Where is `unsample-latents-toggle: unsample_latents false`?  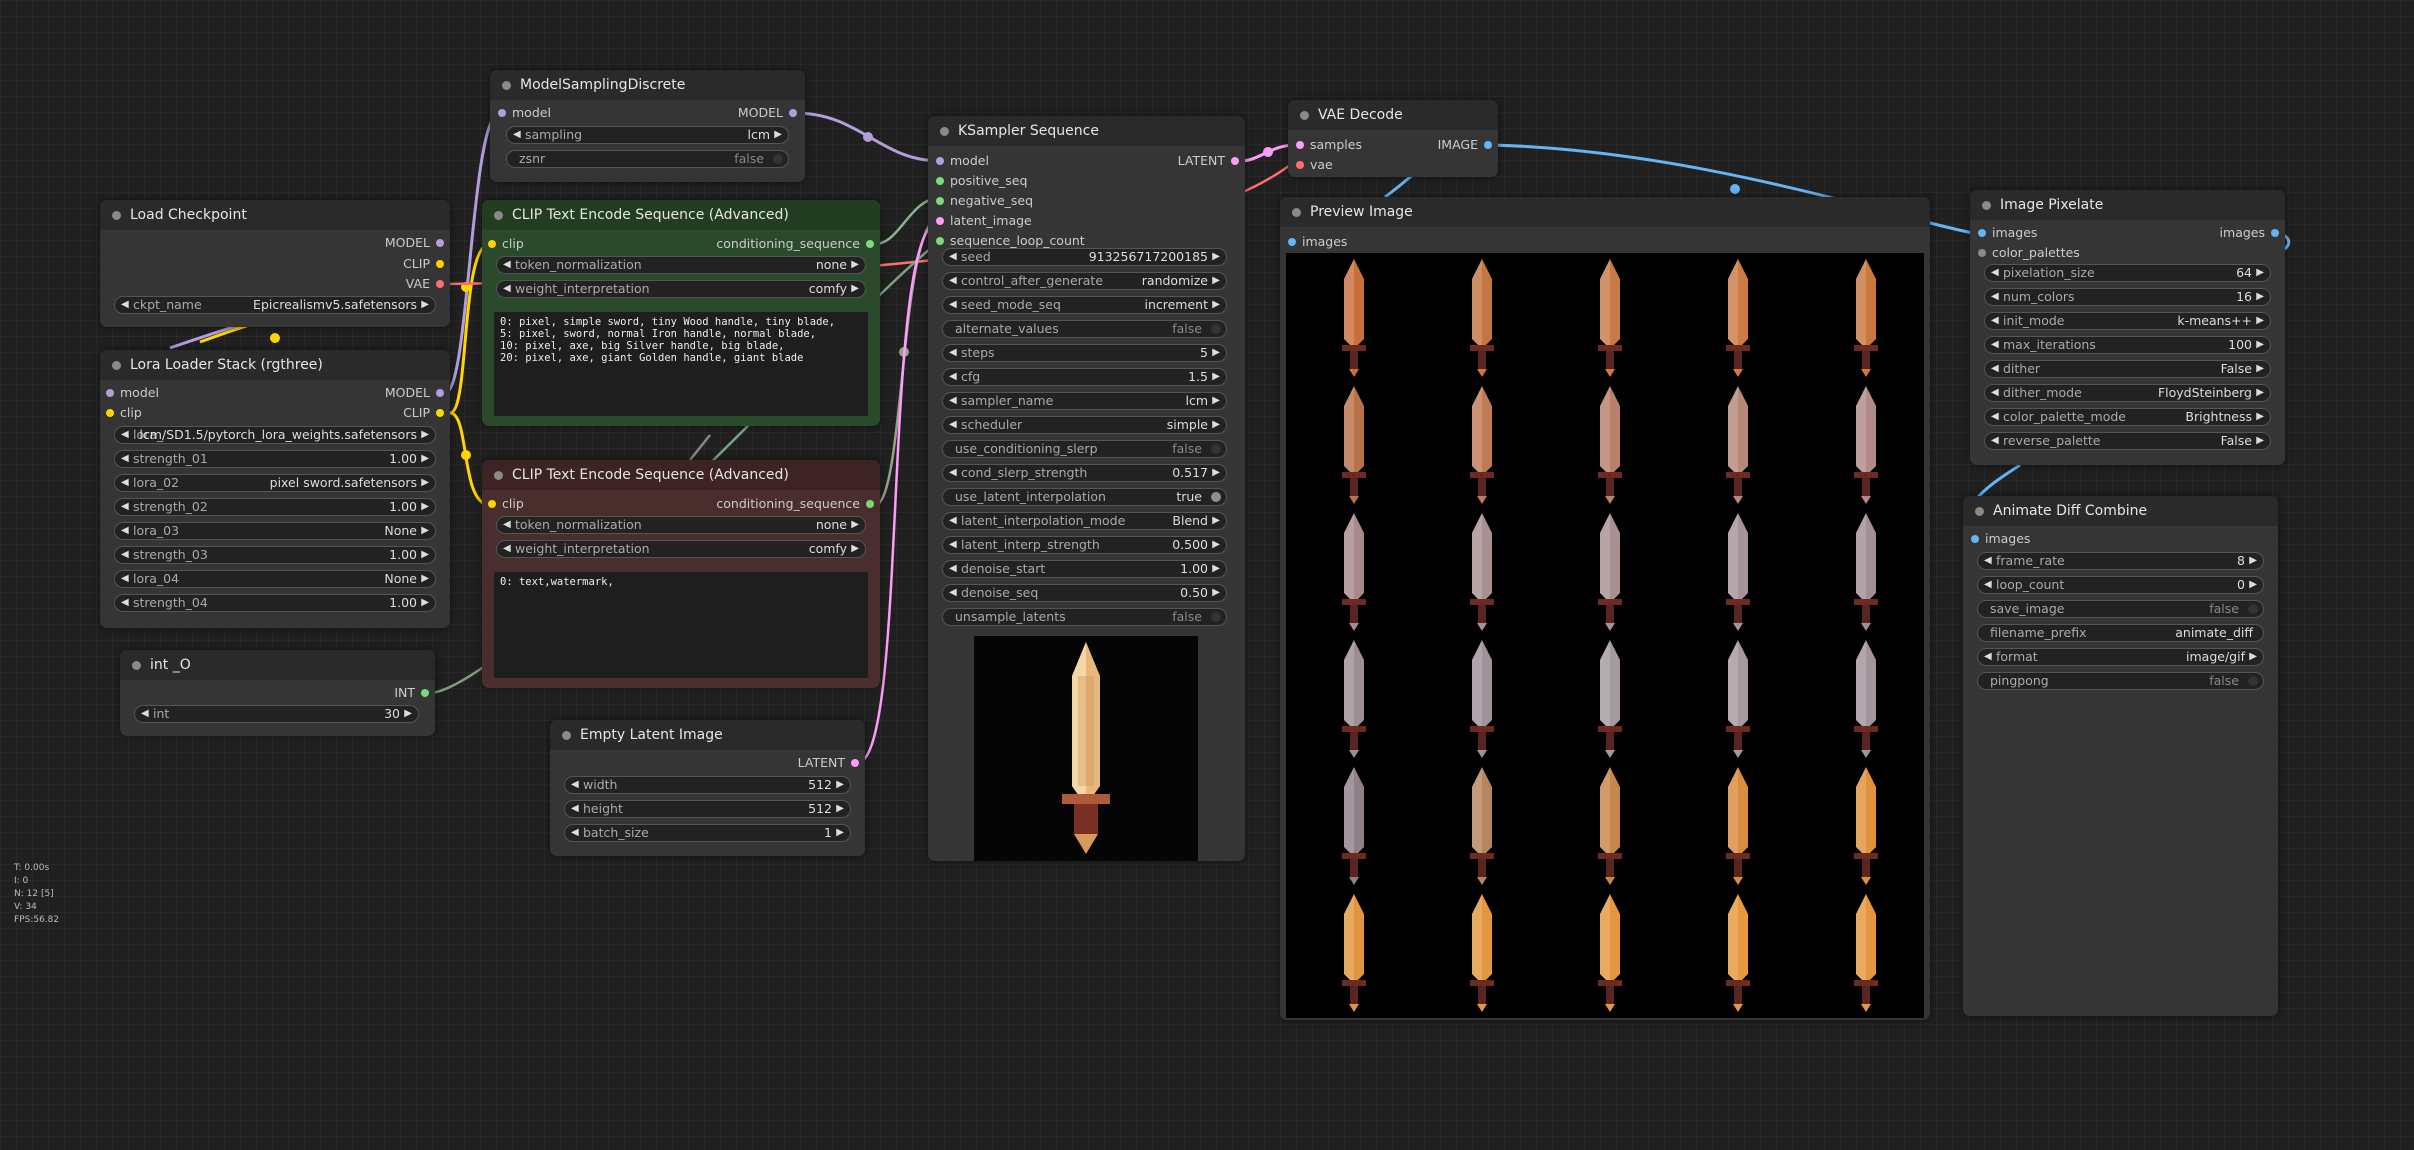 unsample-latents-toggle: unsample_latents false is located at coordinates (1084, 617).